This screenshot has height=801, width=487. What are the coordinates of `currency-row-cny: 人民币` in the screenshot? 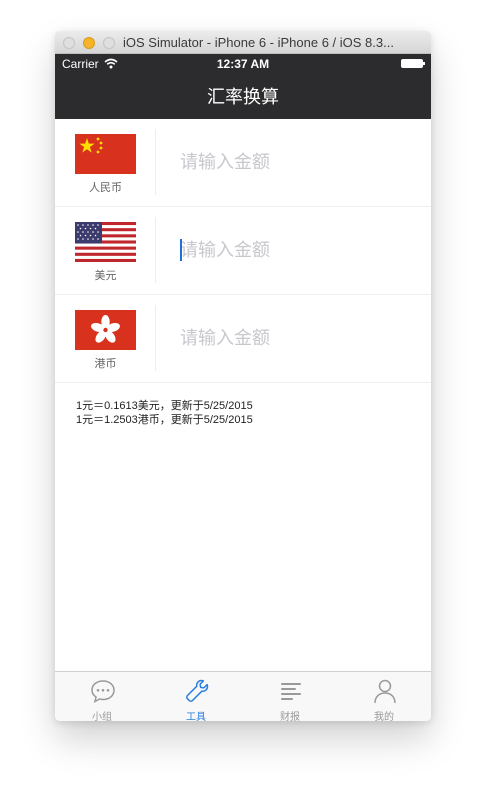 It's located at (243, 163).